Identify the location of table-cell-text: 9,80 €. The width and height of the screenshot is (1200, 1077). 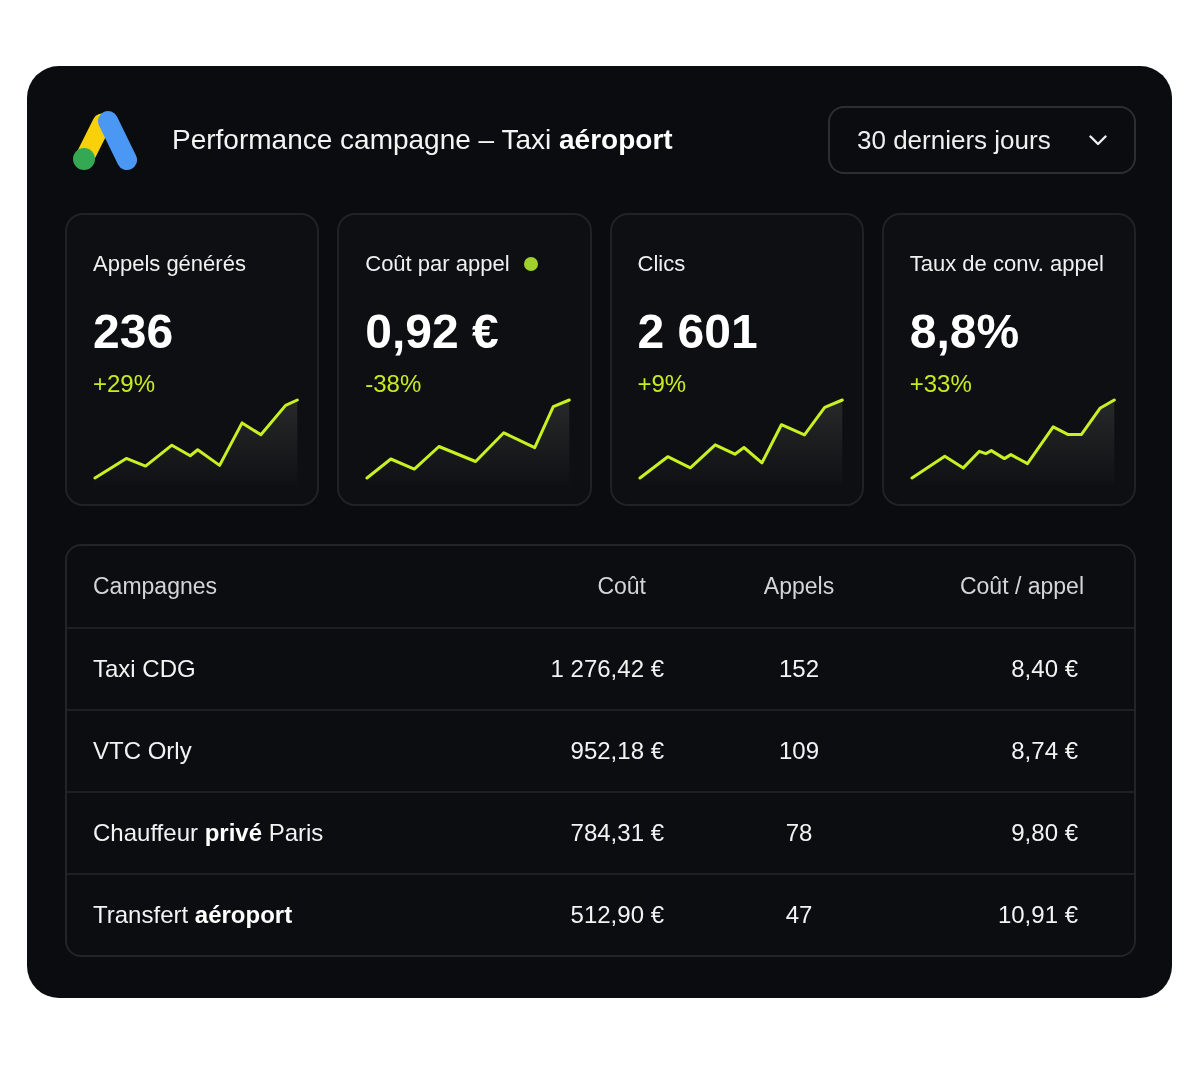
(1044, 833).